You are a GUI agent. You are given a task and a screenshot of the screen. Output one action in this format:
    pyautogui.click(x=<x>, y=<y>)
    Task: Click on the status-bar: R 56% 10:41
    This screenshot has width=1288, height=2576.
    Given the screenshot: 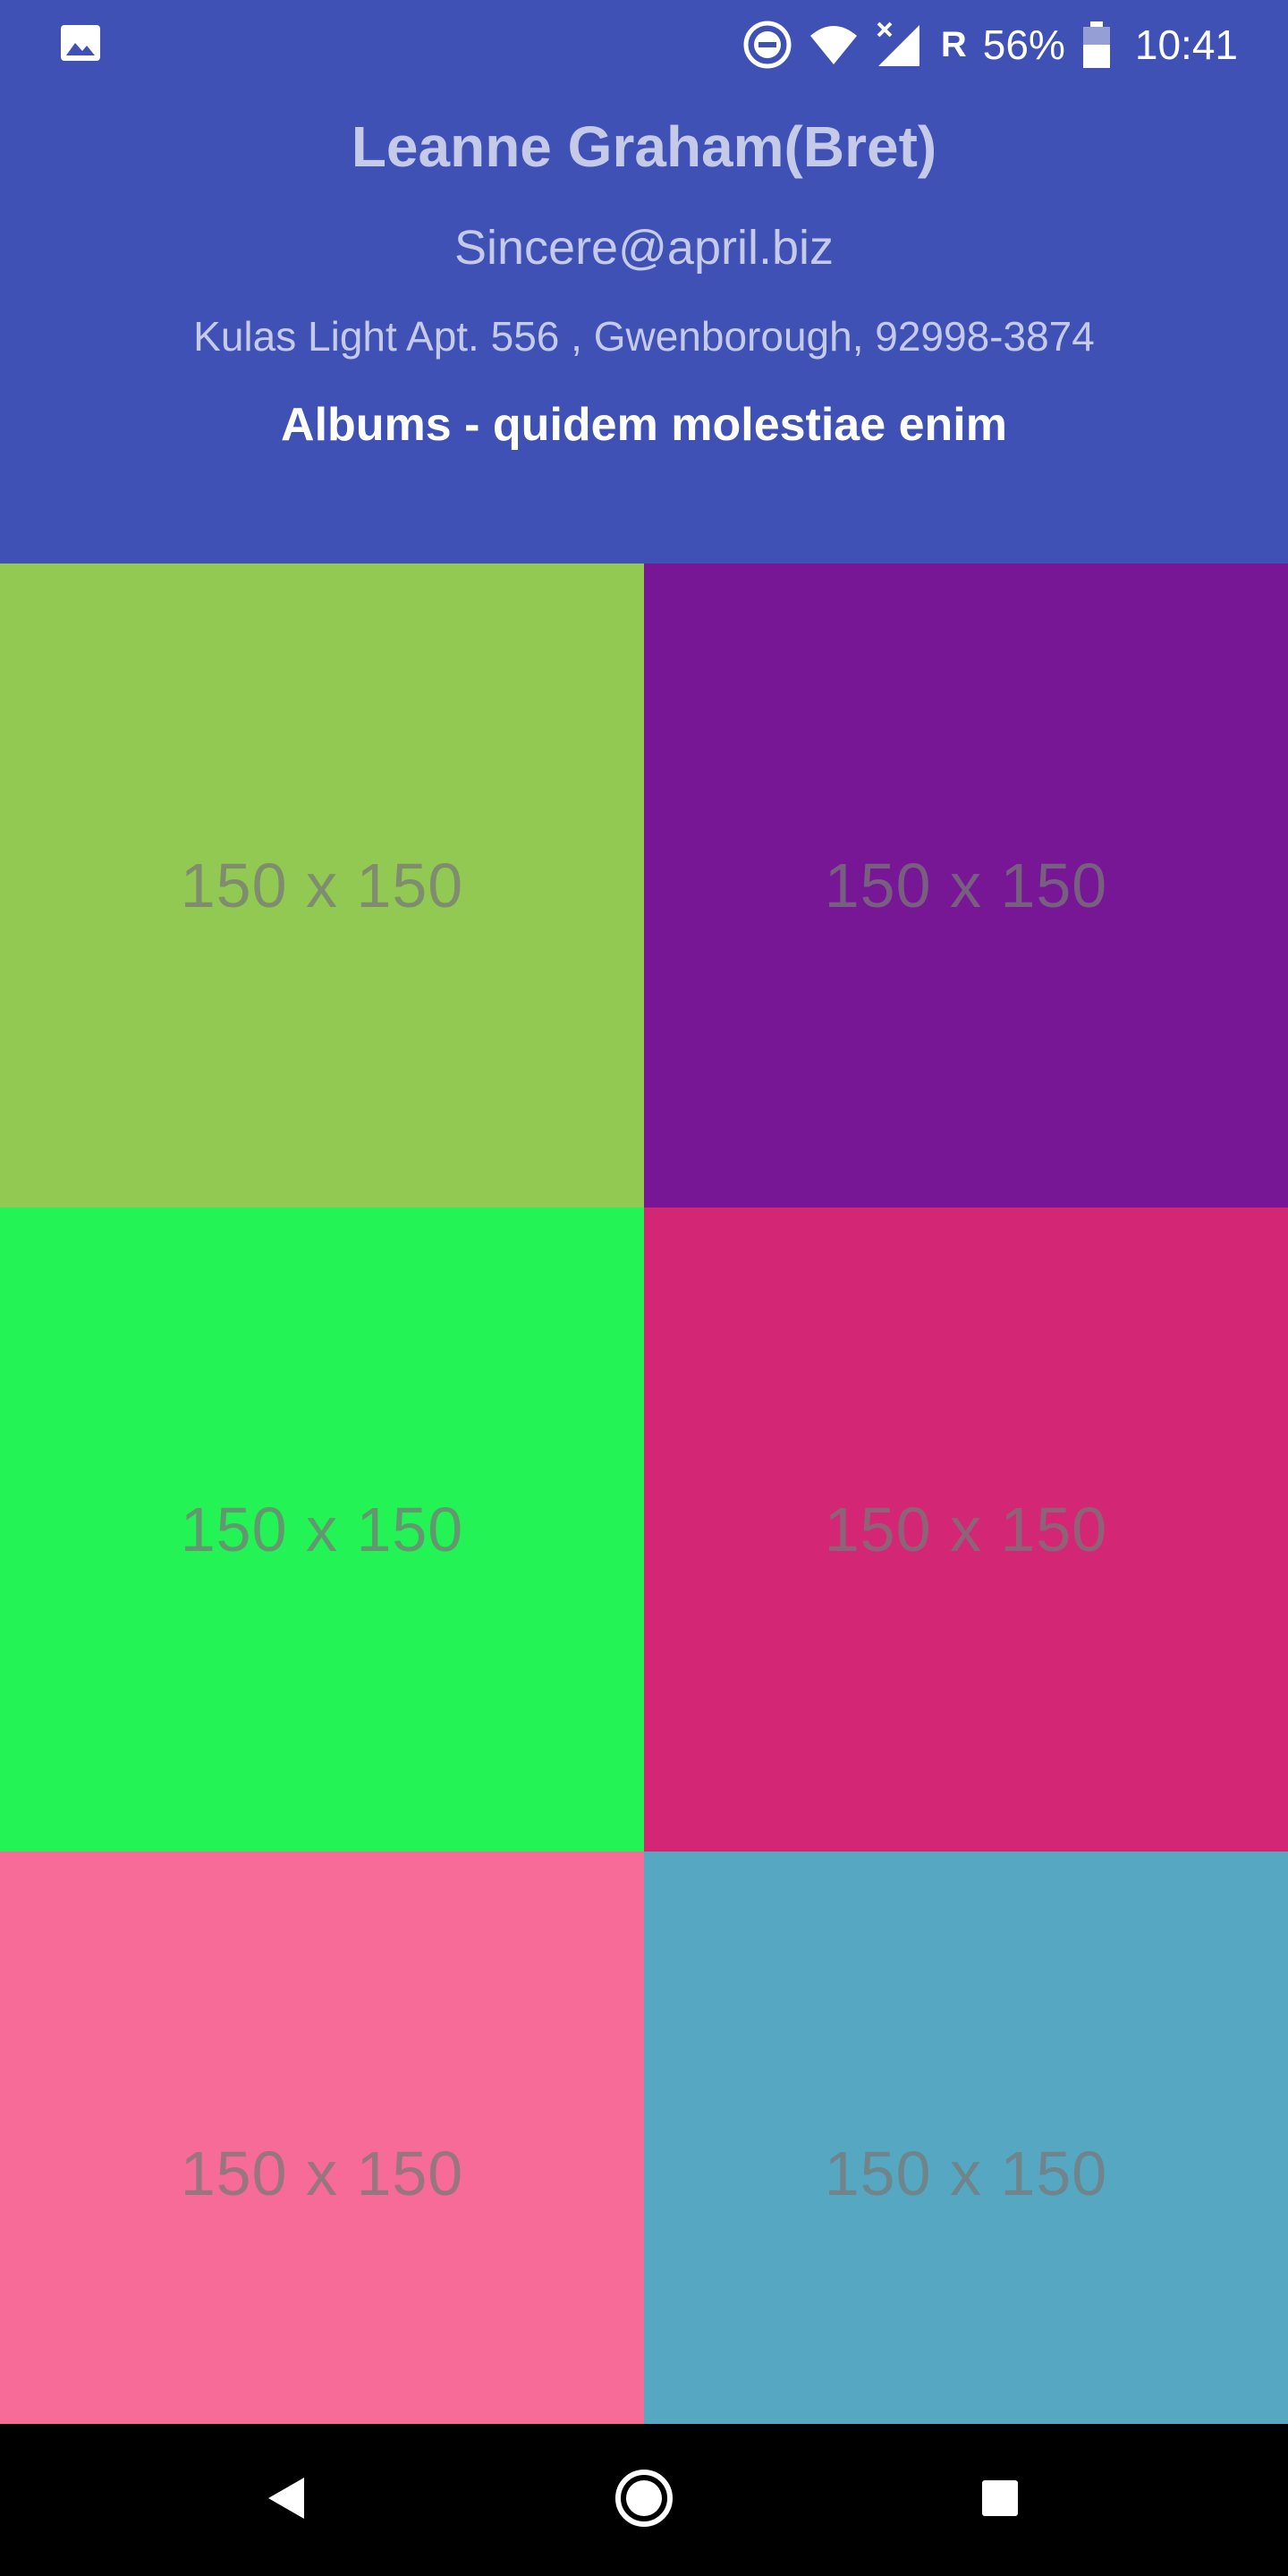 What is the action you would take?
    pyautogui.click(x=644, y=44)
    